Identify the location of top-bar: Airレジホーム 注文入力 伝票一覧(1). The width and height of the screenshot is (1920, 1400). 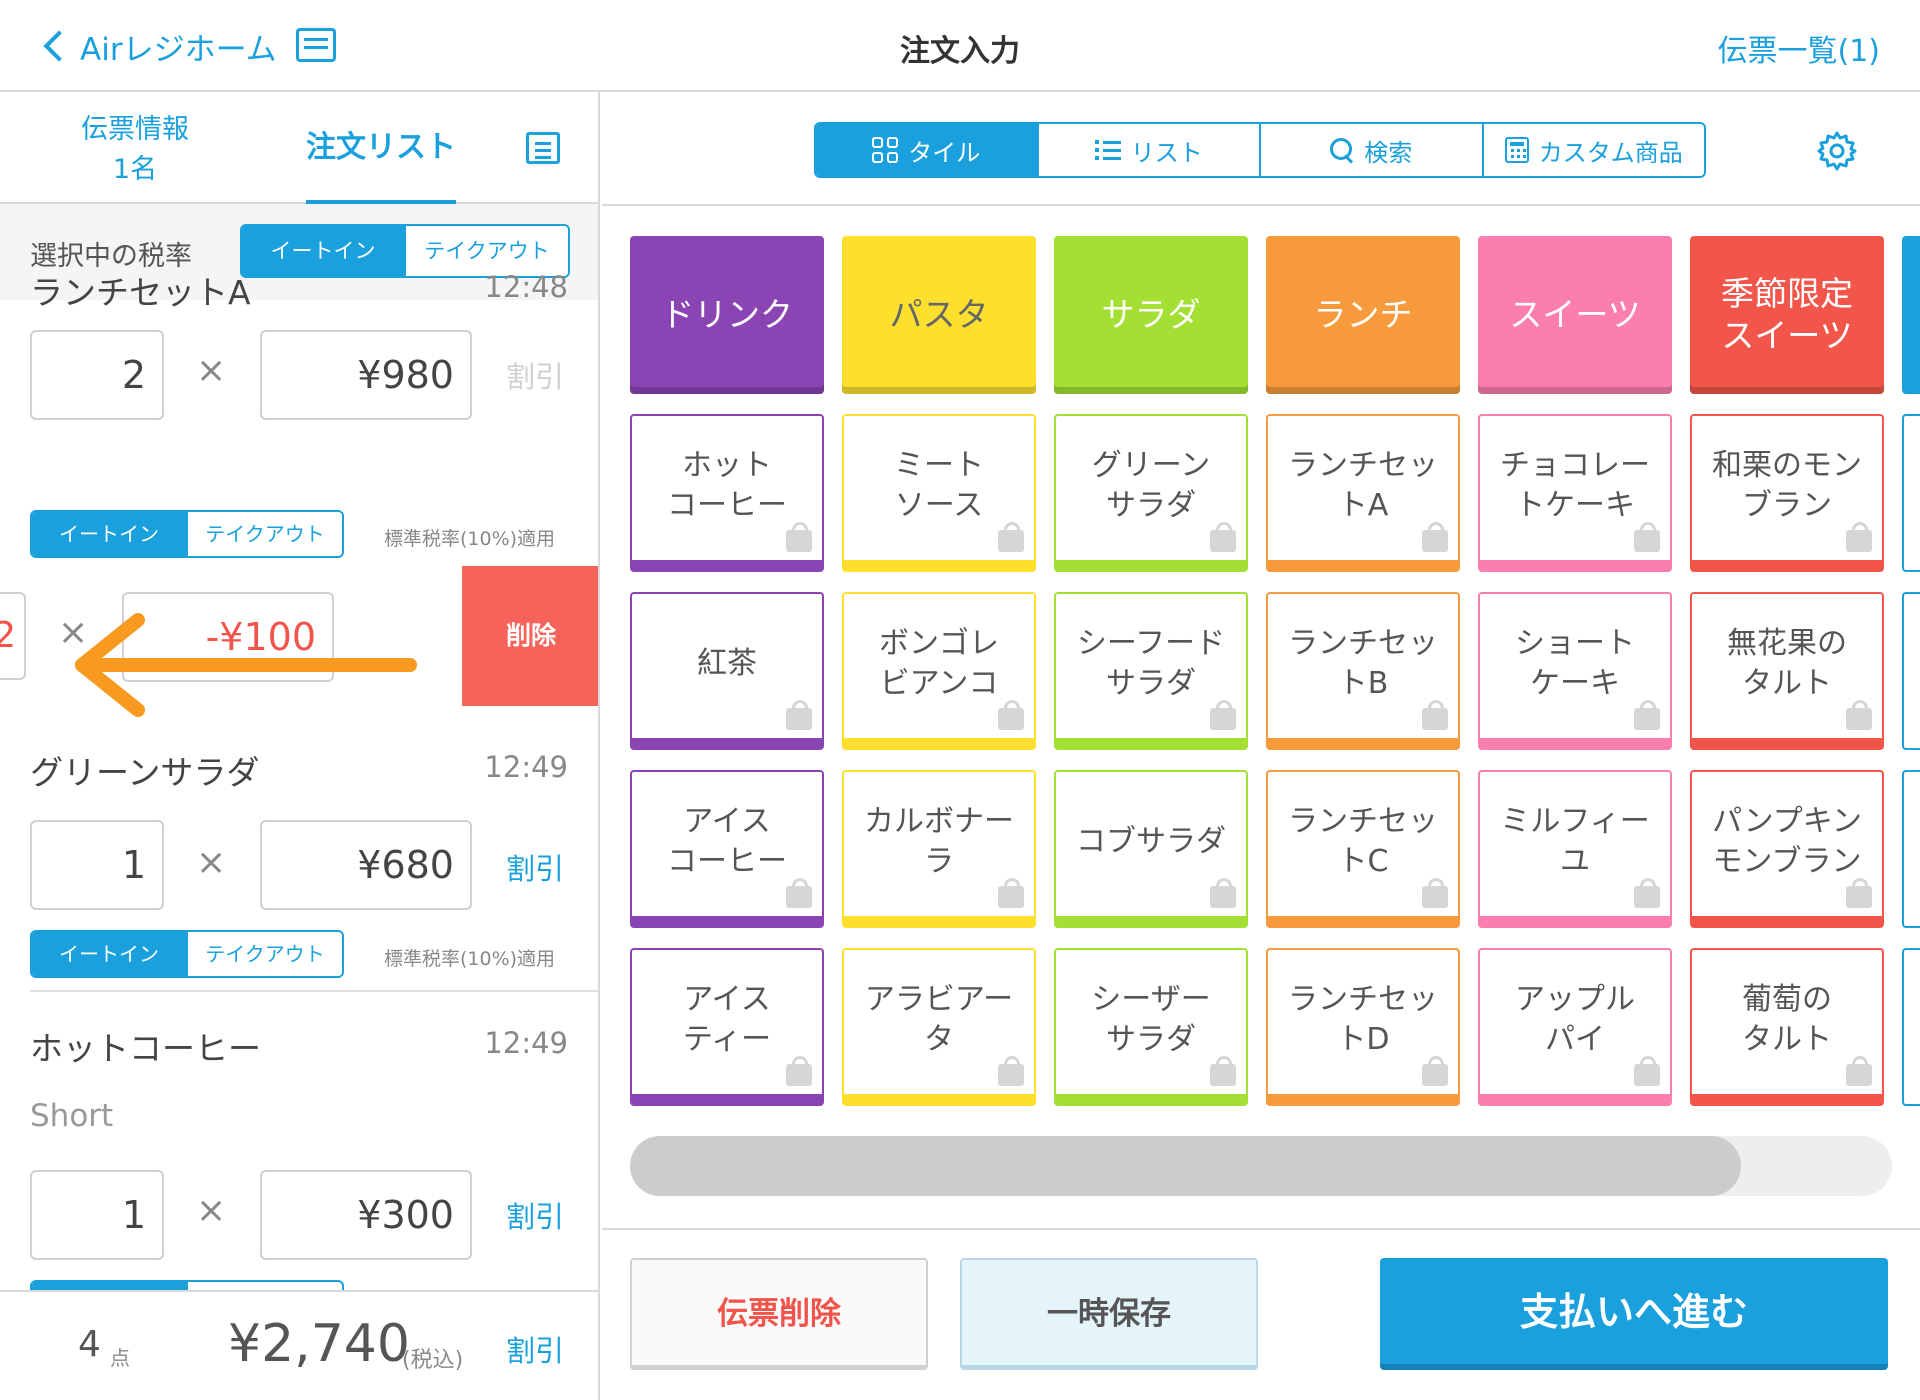
(960, 46).